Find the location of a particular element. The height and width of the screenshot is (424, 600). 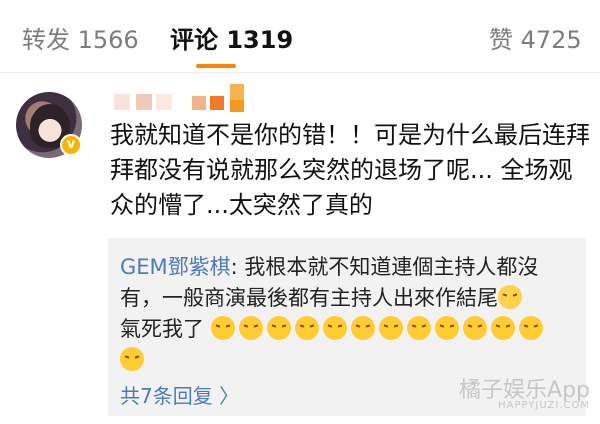

reply-author-link: GEM鄧紫棋 is located at coordinates (175, 267).